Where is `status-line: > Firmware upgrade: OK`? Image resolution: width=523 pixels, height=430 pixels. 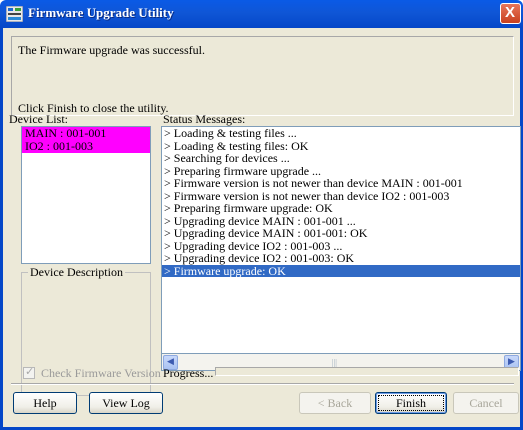 status-line: > Firmware upgrade: OK is located at coordinates (341, 270).